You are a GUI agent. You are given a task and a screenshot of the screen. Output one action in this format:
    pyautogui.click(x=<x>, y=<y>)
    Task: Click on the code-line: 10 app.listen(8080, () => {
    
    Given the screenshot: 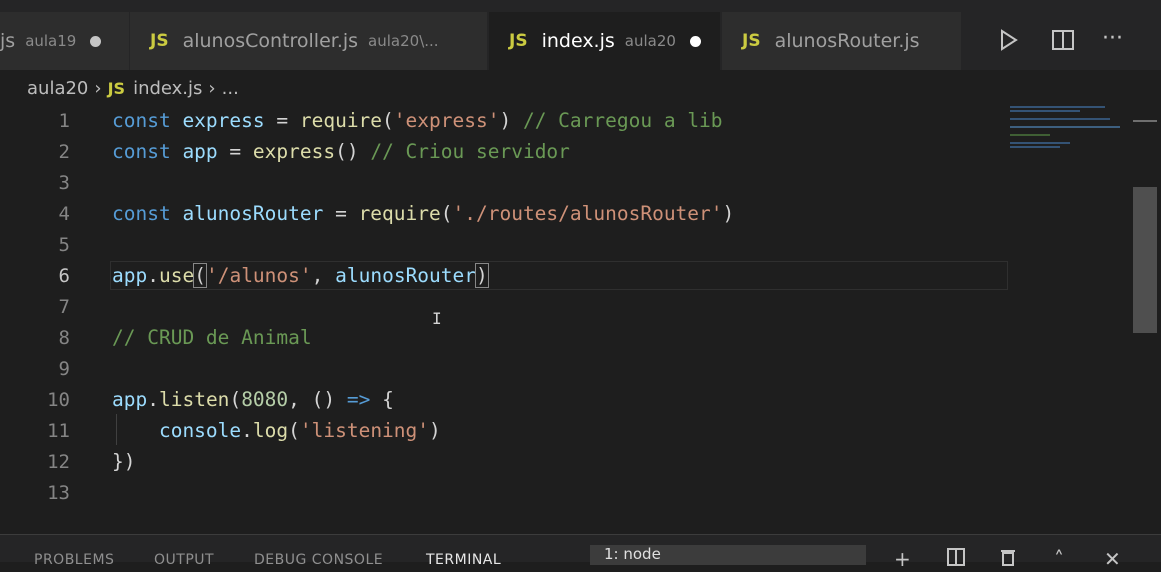 What is the action you would take?
    pyautogui.click(x=504, y=399)
    